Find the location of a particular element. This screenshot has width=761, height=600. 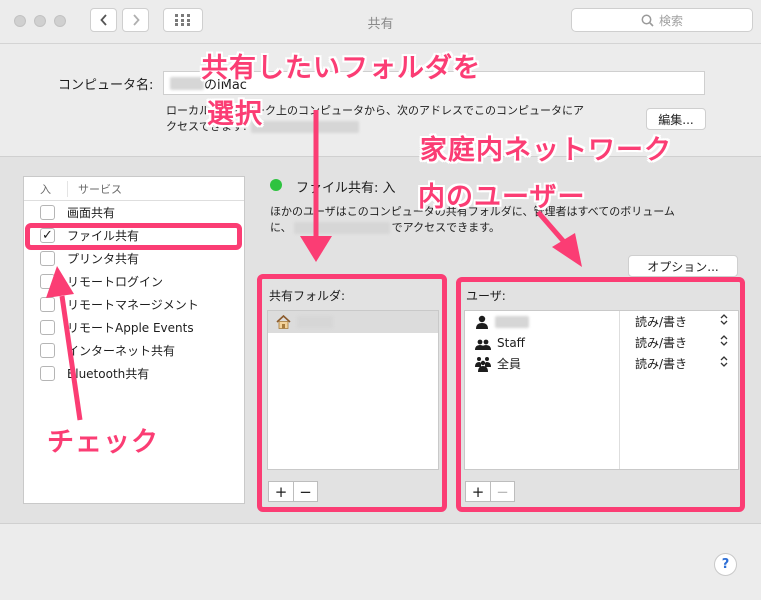

arrow-to-checkbox-head is located at coordinates (60, 282).